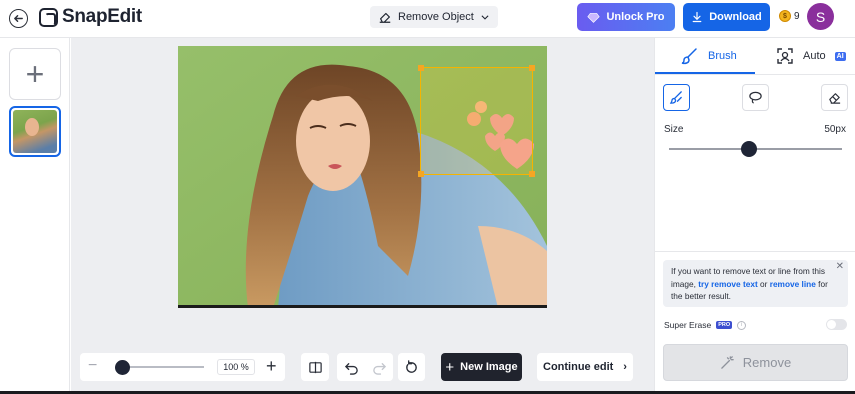  Describe the element at coordinates (755, 251) in the screenshot. I see `panel-divider` at that location.